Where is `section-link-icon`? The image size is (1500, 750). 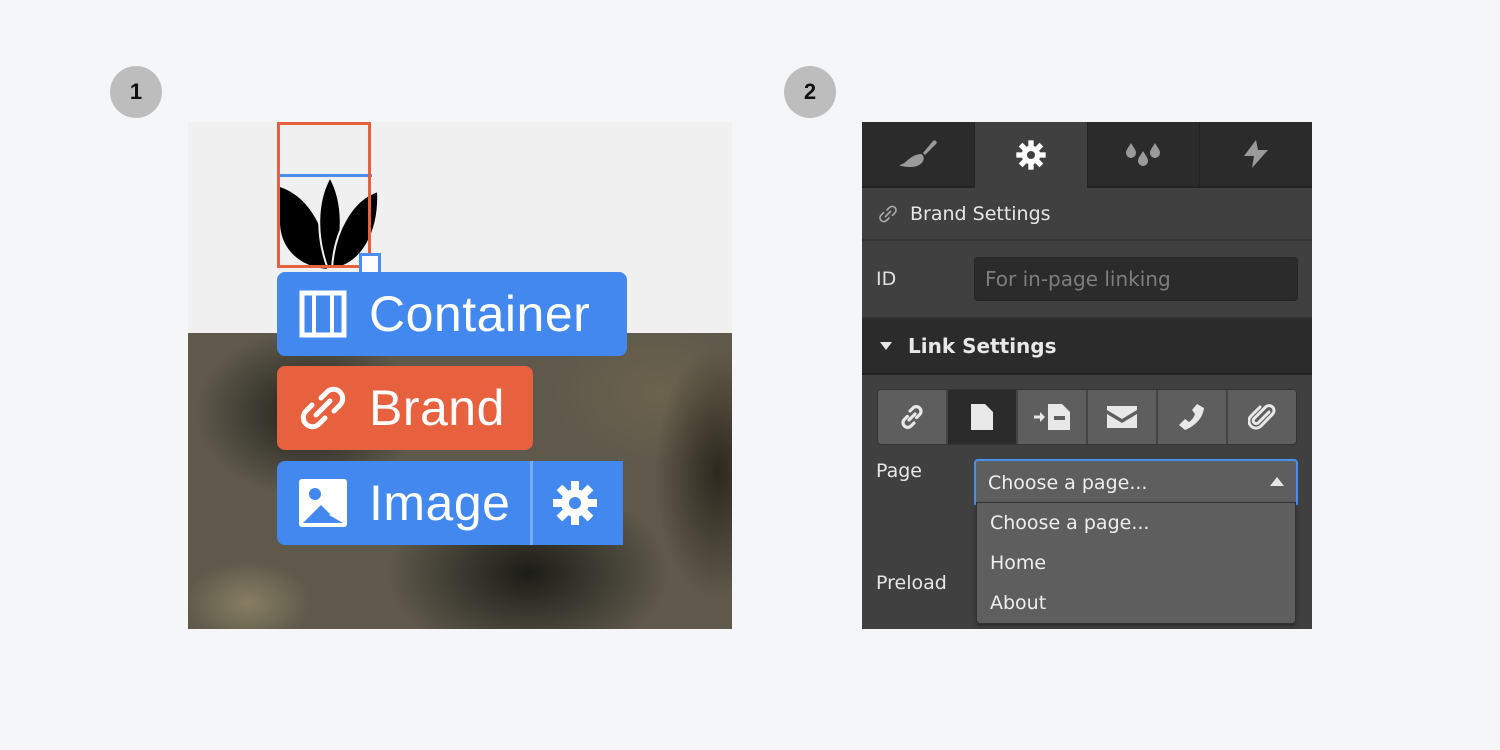 section-link-icon is located at coordinates (1052, 417).